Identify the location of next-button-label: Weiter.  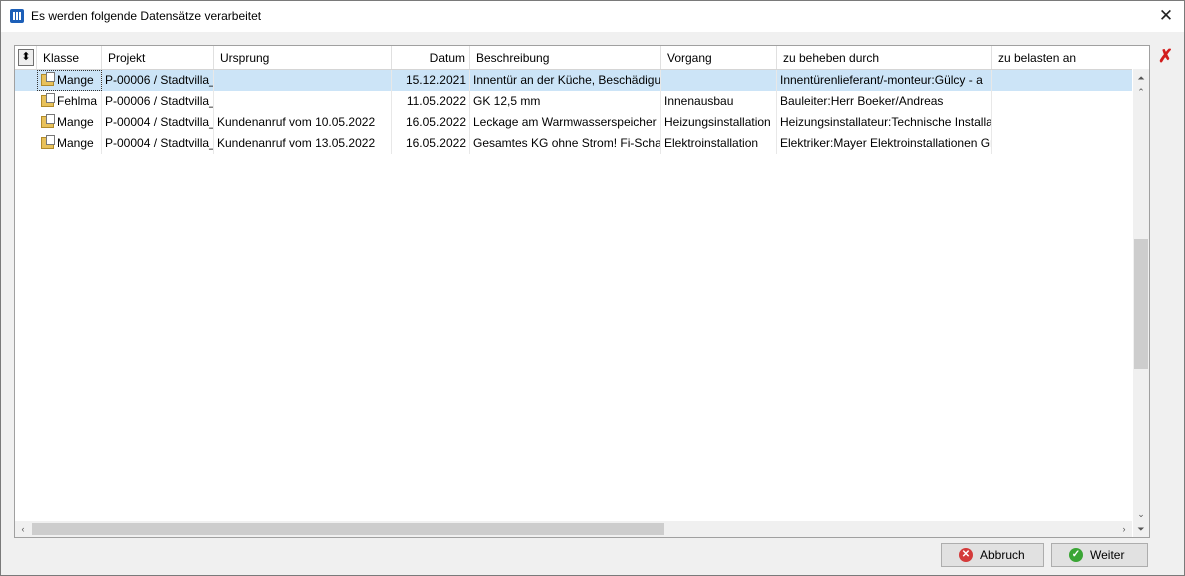
(1107, 555).